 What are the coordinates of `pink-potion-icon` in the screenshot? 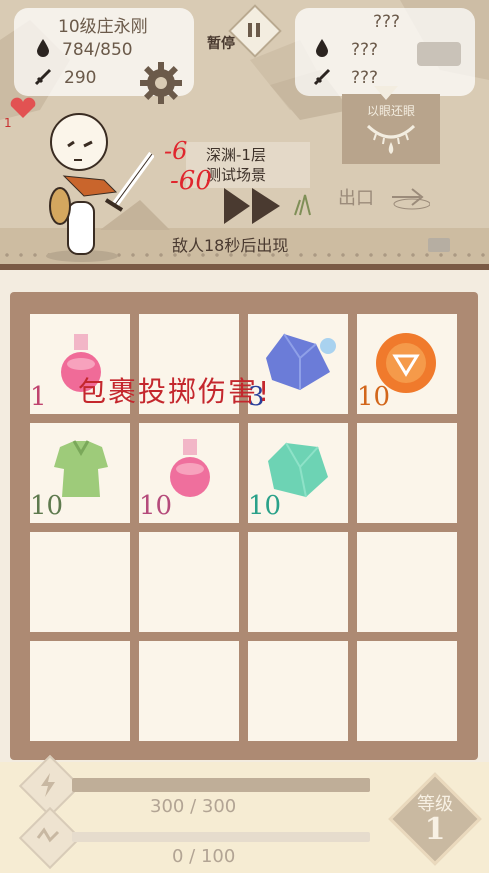 It's located at (191, 467).